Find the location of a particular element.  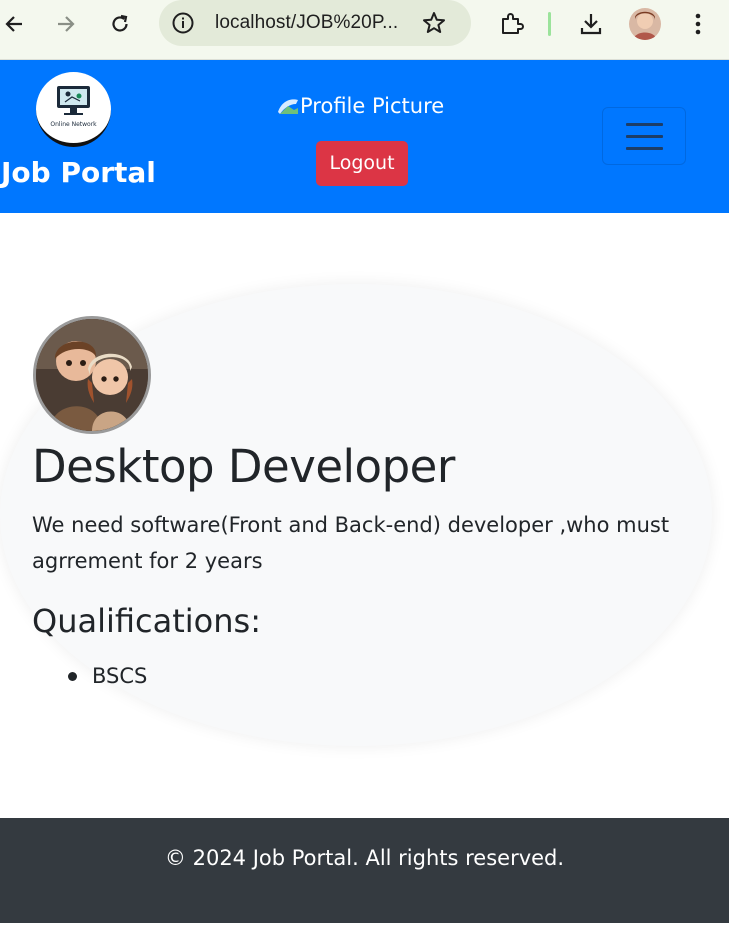

footer-copyright: © 2024 Job Portal. All rights reserved. is located at coordinates (364, 858).